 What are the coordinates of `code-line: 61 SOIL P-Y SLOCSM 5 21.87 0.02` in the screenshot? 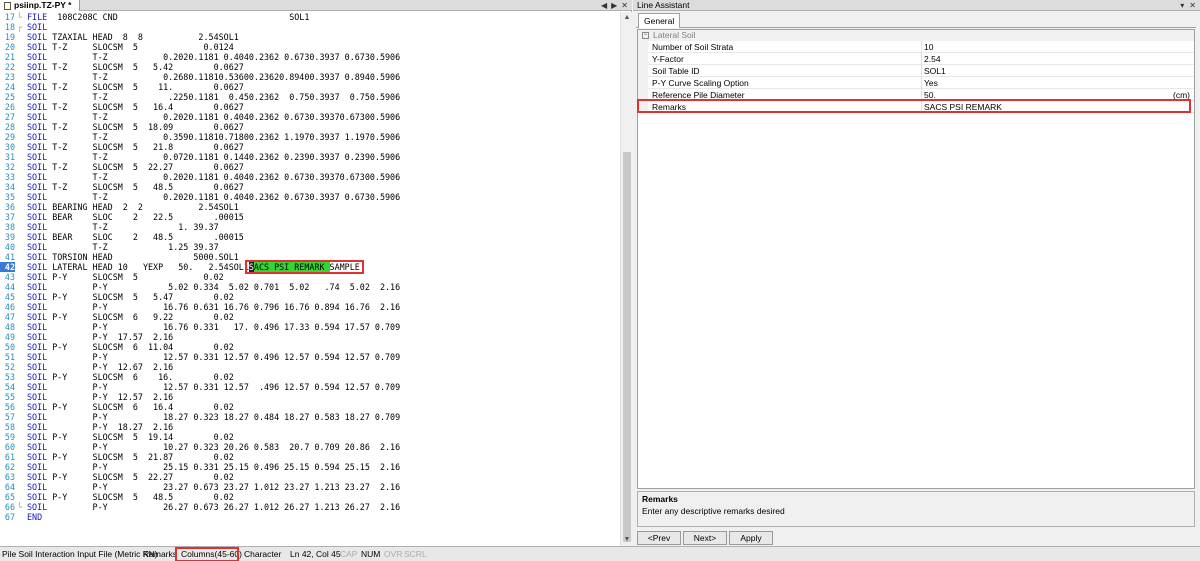 It's located at (310, 457).